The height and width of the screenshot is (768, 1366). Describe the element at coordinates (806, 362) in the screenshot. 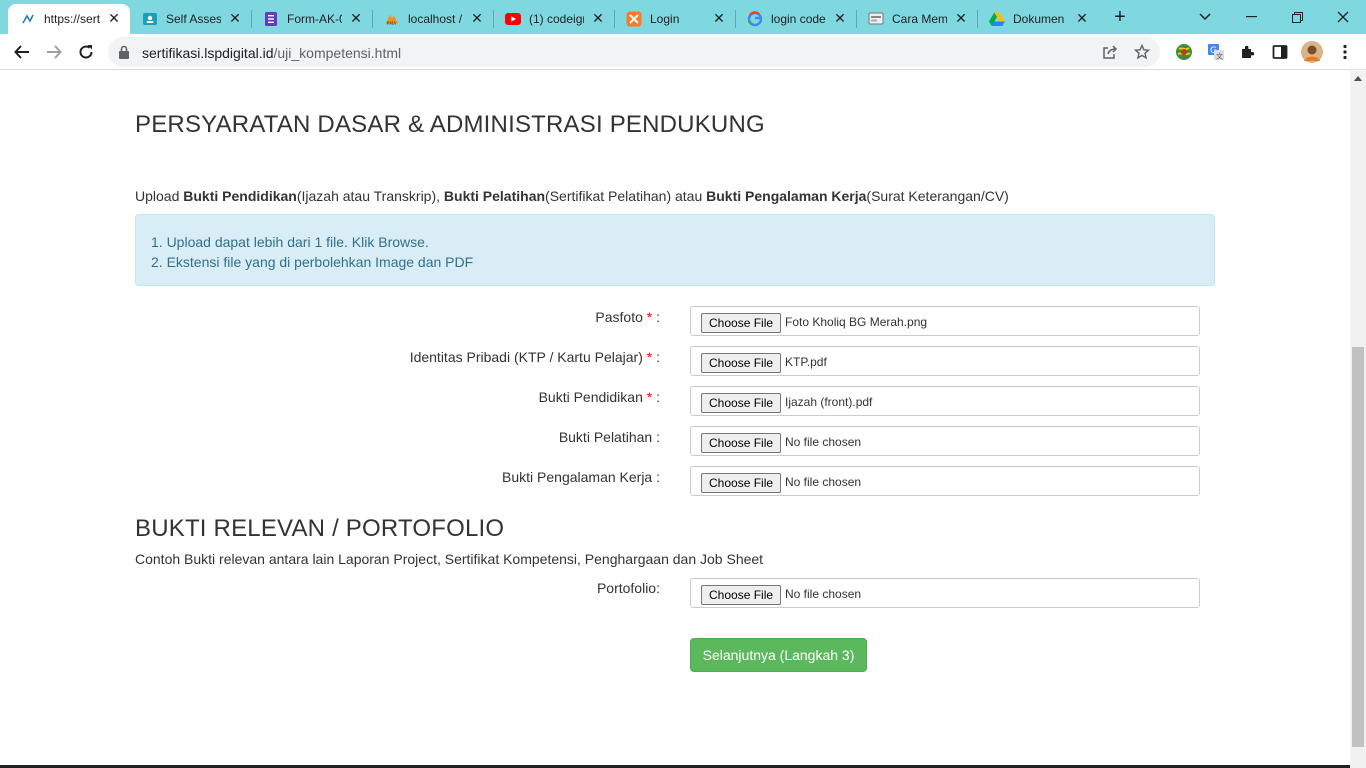

I see `file-name: KTP.pdf` at that location.